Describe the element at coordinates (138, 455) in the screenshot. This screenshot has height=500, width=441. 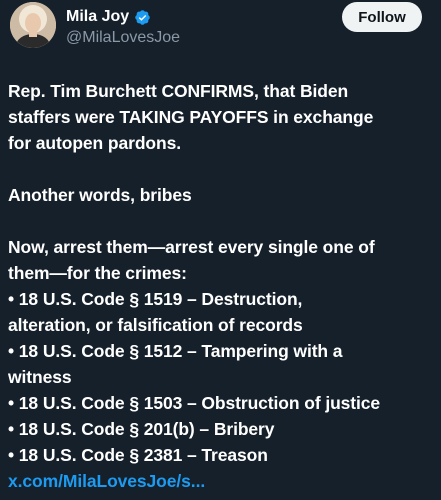
I see `bullet-line: • 18 U.S. Code § 2381 – Treason` at that location.